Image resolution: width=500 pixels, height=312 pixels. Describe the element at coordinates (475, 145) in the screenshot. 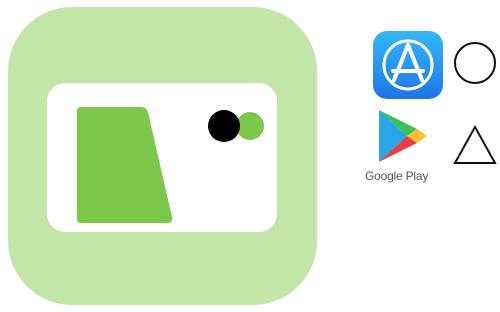

I see `triangle-mark-icon` at that location.